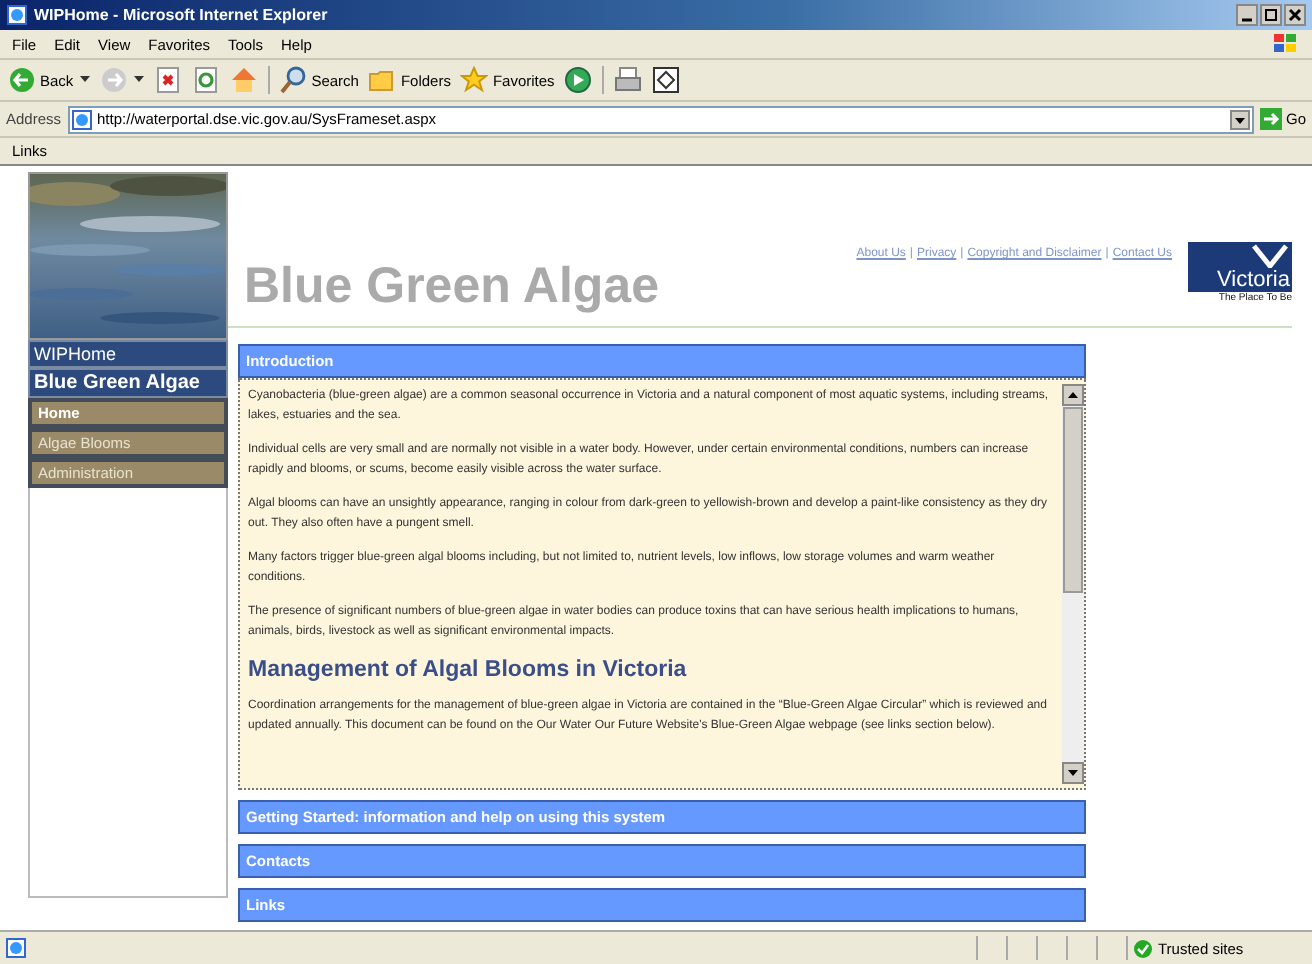 This screenshot has width=1312, height=964. I want to click on search-icon, so click(293, 80).